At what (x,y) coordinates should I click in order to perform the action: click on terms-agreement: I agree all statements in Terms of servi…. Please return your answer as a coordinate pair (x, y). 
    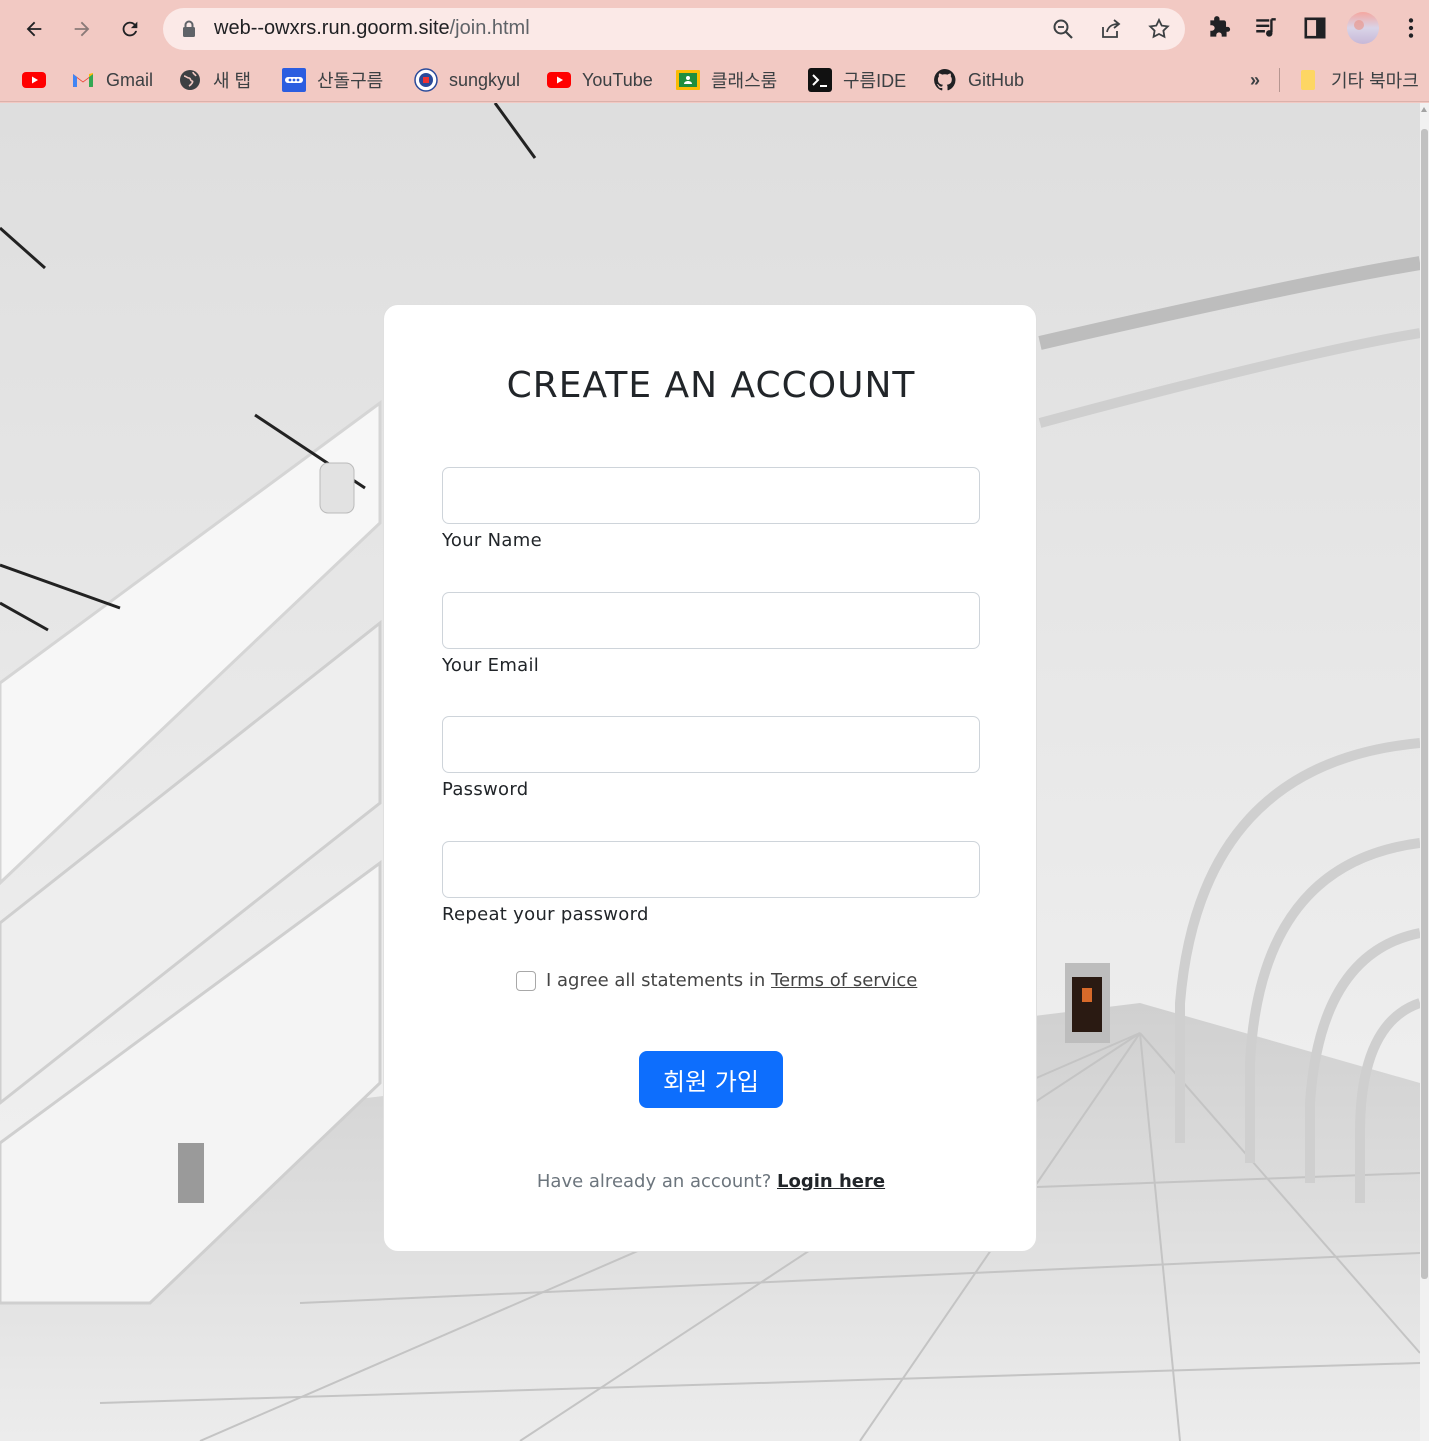
    Looking at the image, I should click on (716, 980).